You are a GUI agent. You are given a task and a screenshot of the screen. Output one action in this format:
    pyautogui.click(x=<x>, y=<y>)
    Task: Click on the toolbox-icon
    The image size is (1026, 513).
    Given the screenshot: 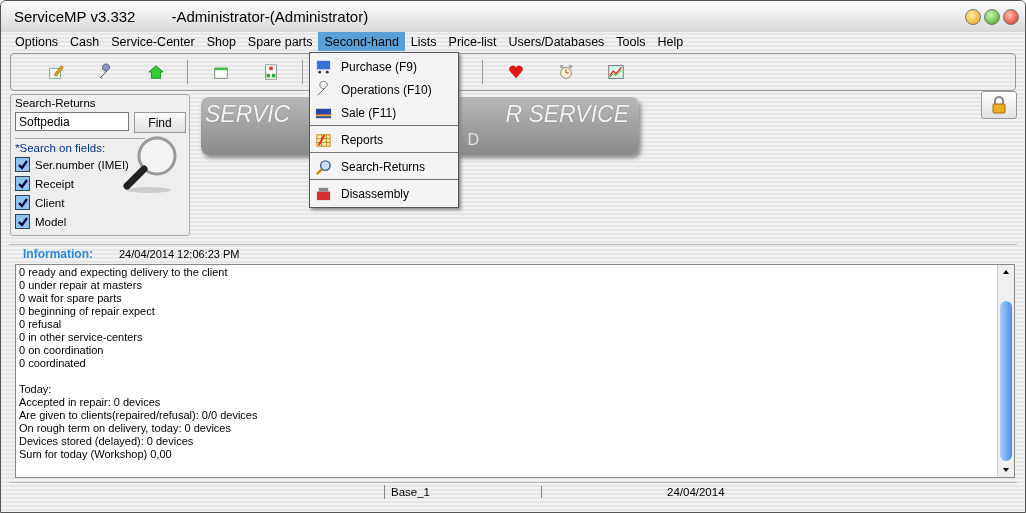 What is the action you would take?
    pyautogui.click(x=323, y=193)
    